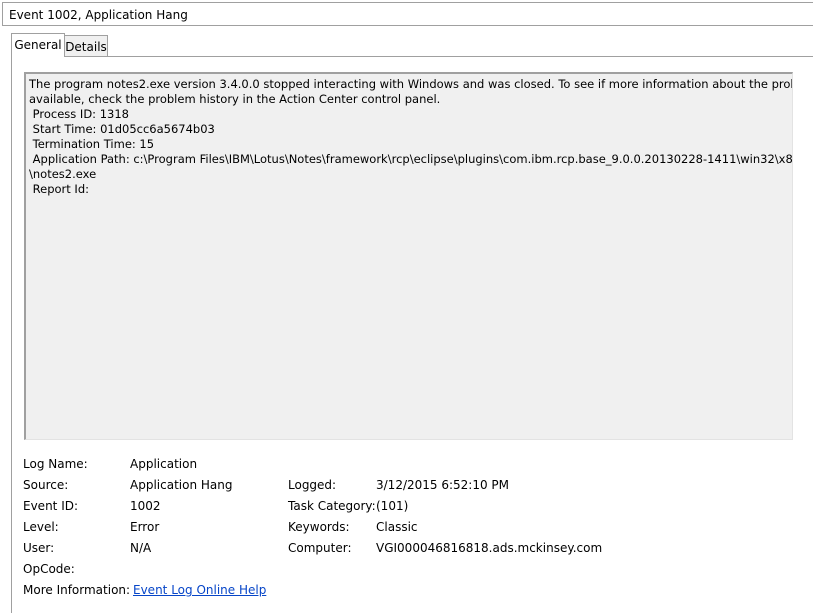 The width and height of the screenshot is (813, 613). I want to click on logged-label: Logged:, so click(312, 485).